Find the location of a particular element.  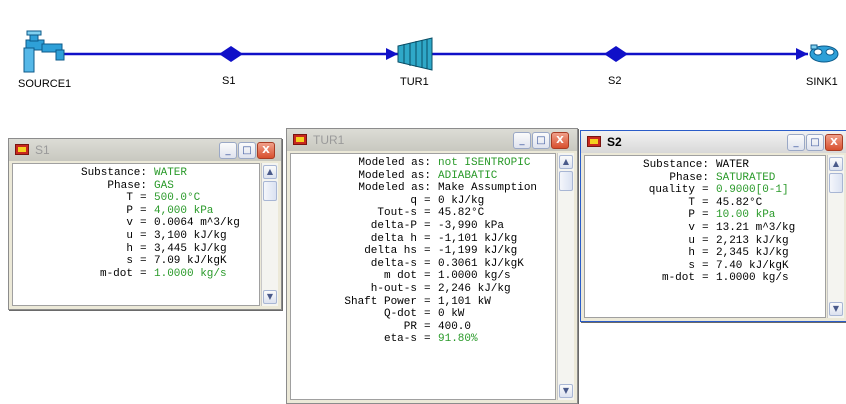

sink-icon is located at coordinates (824, 53).